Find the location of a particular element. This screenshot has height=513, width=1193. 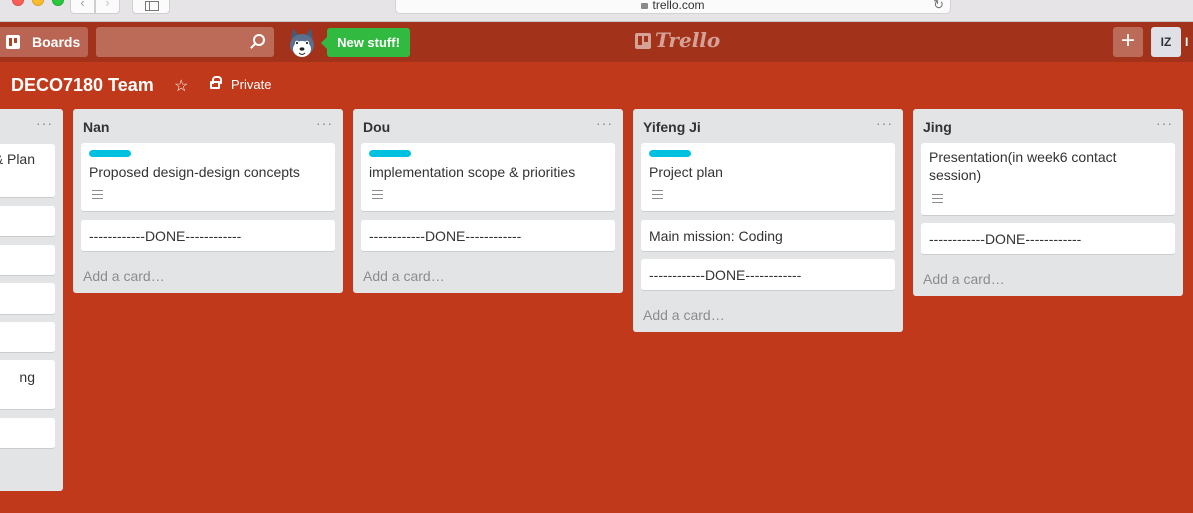

boards-button: Boards is located at coordinates (44, 42).